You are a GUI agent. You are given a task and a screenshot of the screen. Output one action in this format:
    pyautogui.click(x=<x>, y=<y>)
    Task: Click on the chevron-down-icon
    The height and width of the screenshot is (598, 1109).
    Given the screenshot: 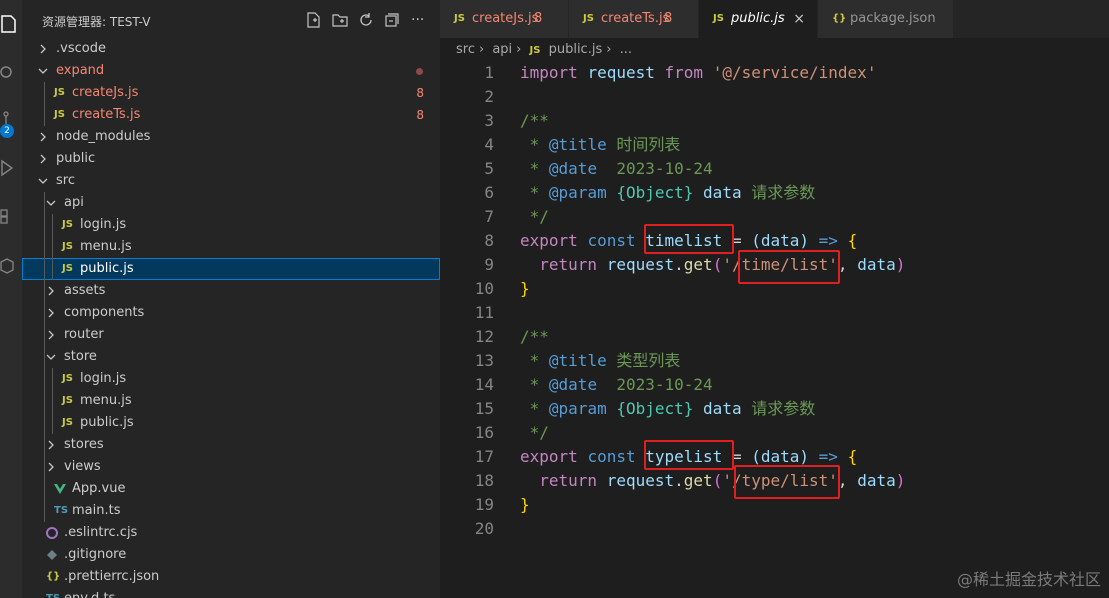 What is the action you would take?
    pyautogui.click(x=44, y=181)
    